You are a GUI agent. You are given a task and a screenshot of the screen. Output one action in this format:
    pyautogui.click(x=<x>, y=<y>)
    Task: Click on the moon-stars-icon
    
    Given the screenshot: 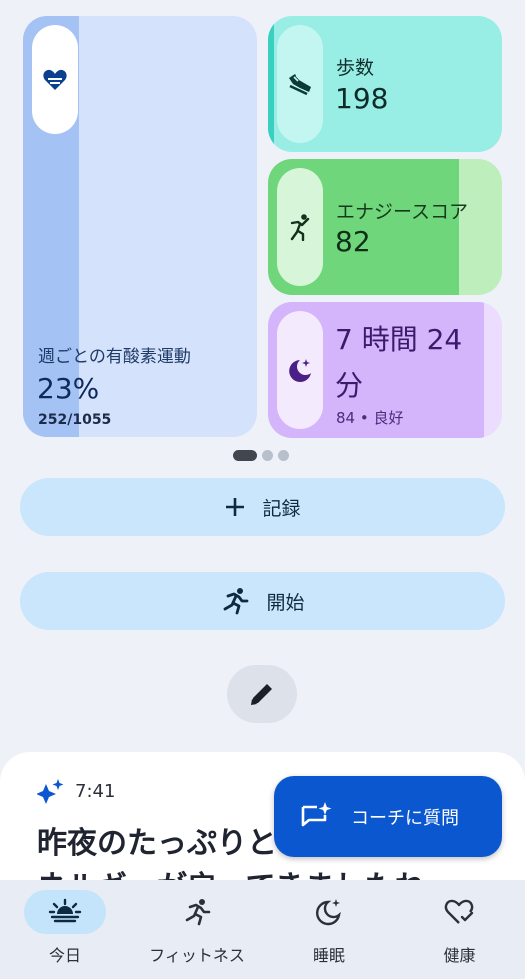 What is the action you would take?
    pyautogui.click(x=300, y=370)
    